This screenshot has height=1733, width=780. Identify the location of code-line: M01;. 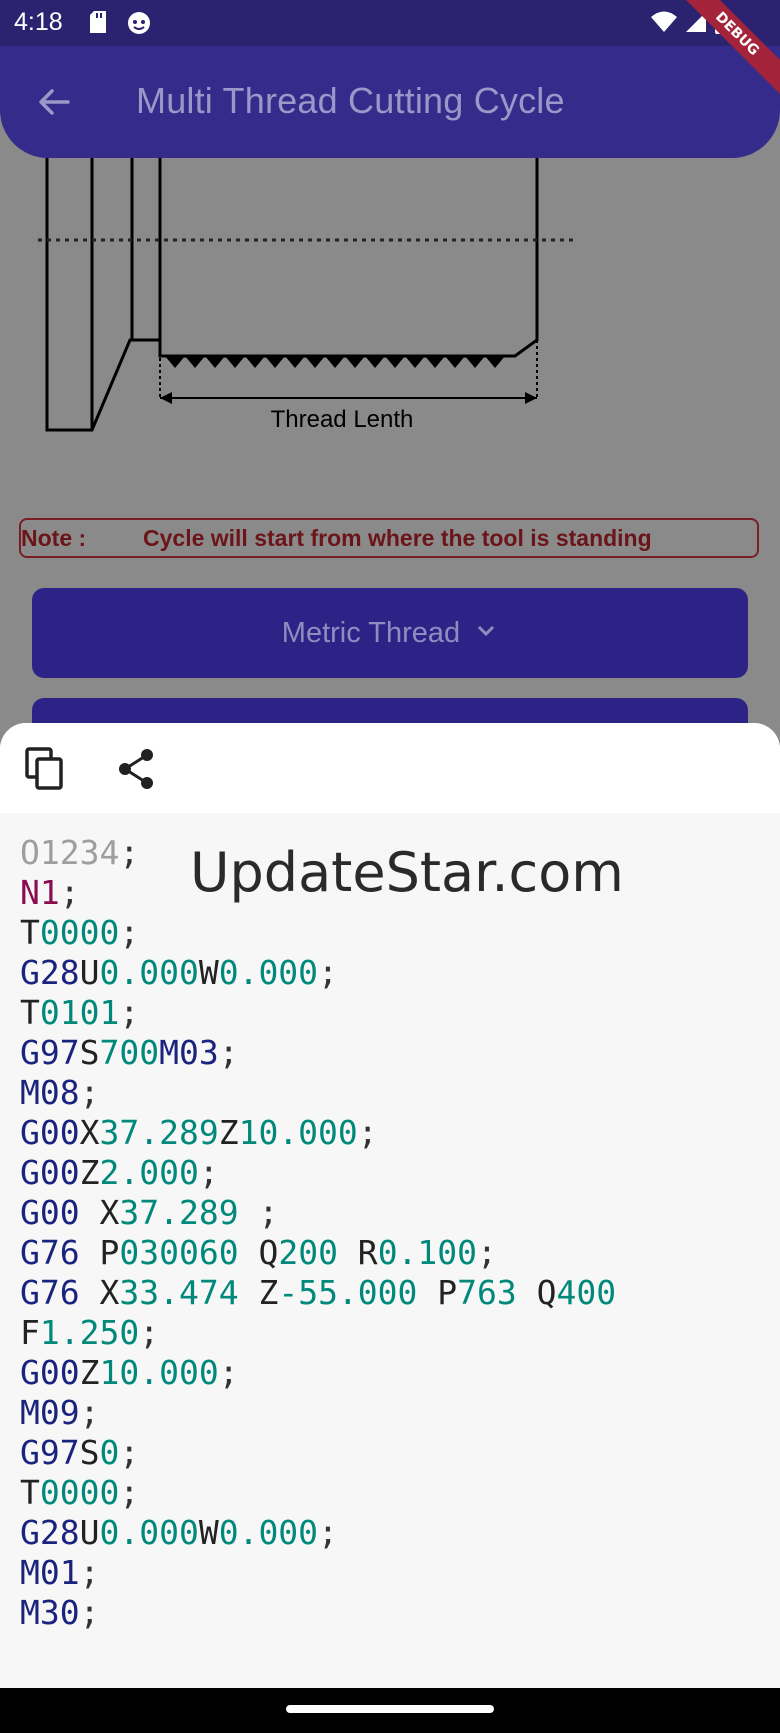
(318, 1573).